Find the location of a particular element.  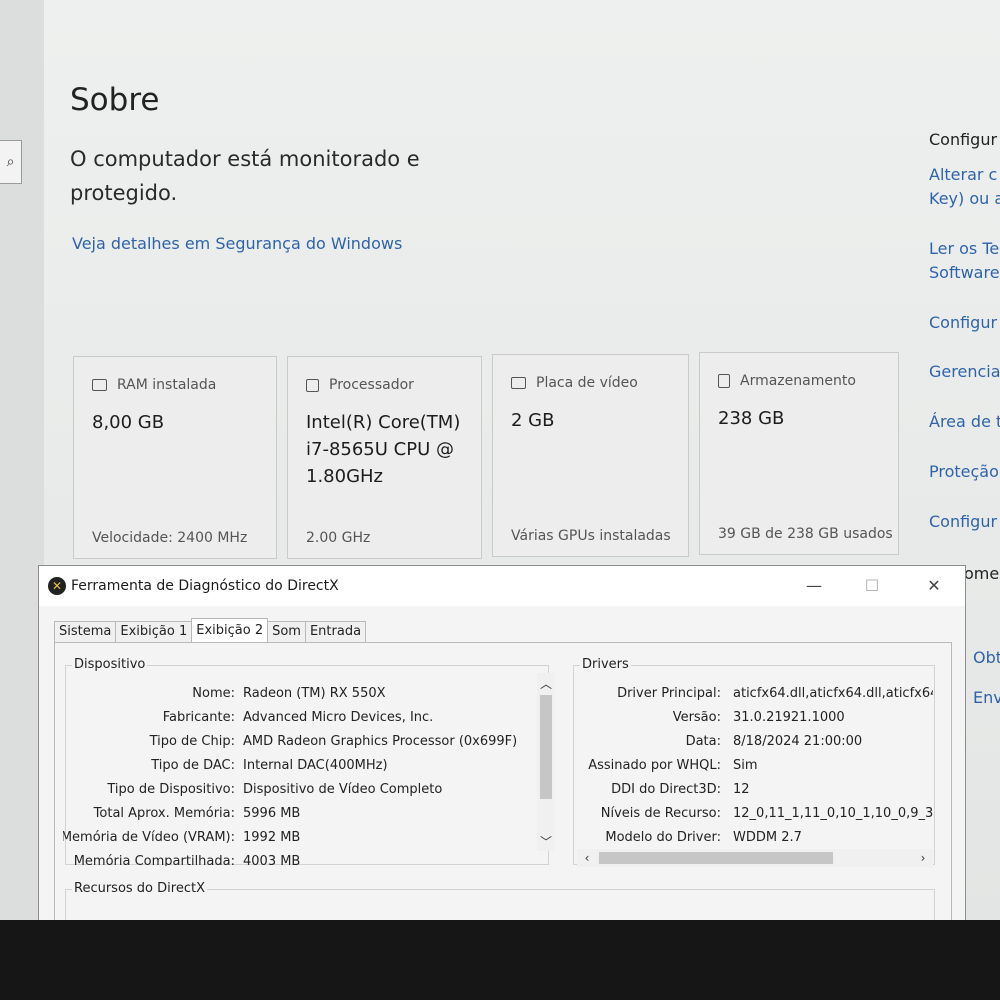

security-details-link: Veja detalhes em Segurança do Windows is located at coordinates (237, 243).